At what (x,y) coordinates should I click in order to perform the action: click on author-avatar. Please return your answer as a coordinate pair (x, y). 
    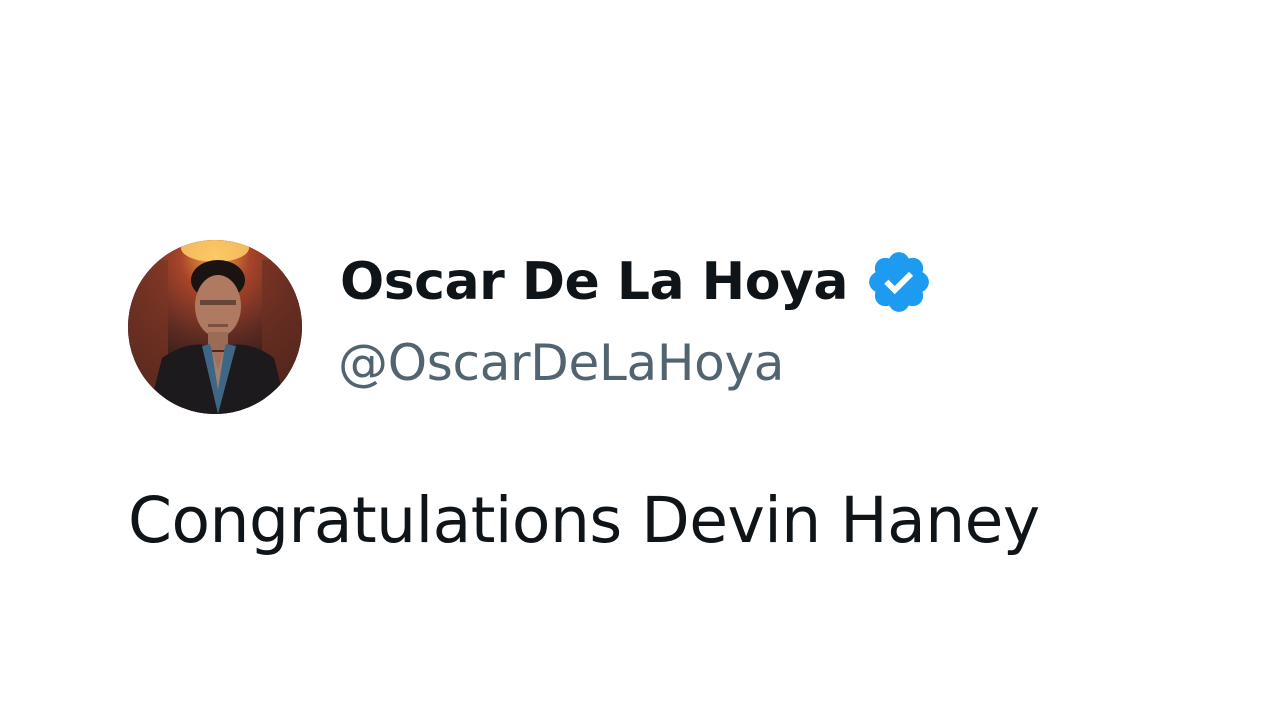
    Looking at the image, I should click on (215, 327).